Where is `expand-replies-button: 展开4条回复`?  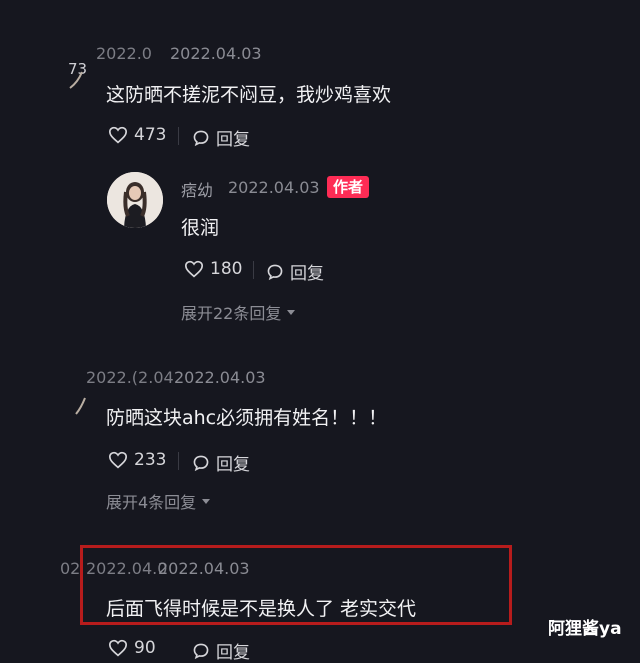 expand-replies-button: 展开4条回复 is located at coordinates (158, 501).